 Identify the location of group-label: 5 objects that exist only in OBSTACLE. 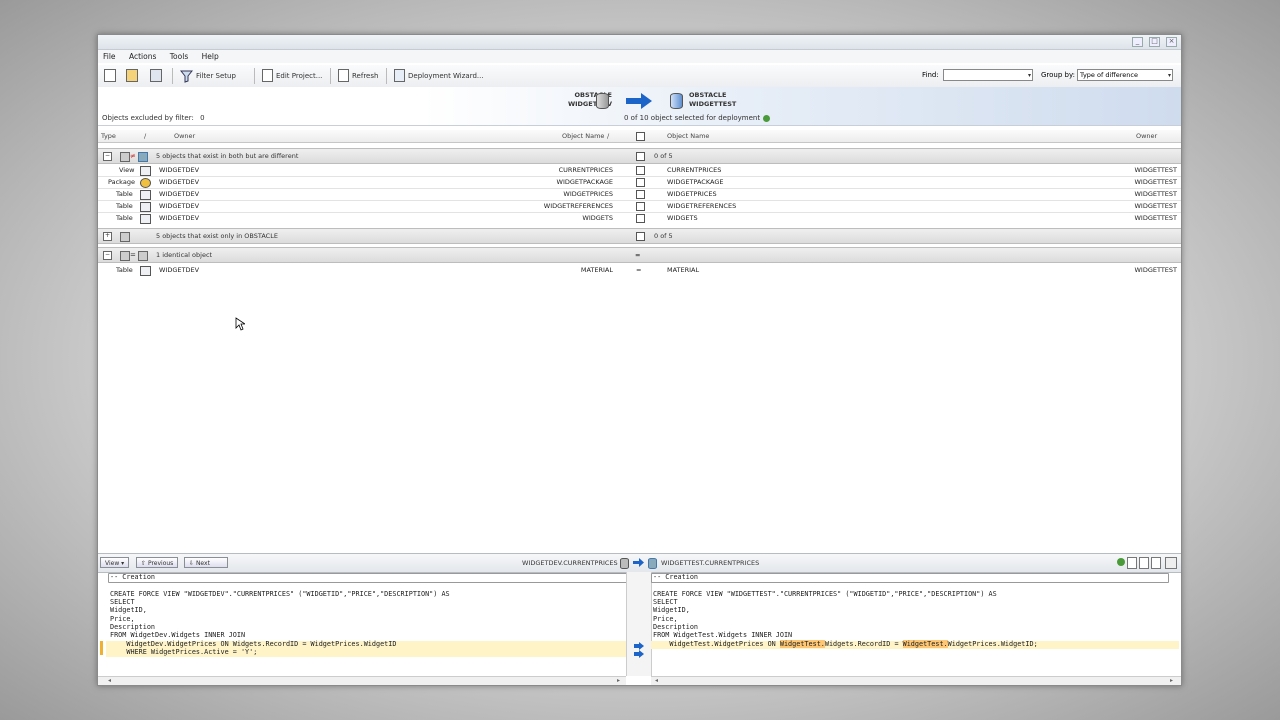
(217, 236).